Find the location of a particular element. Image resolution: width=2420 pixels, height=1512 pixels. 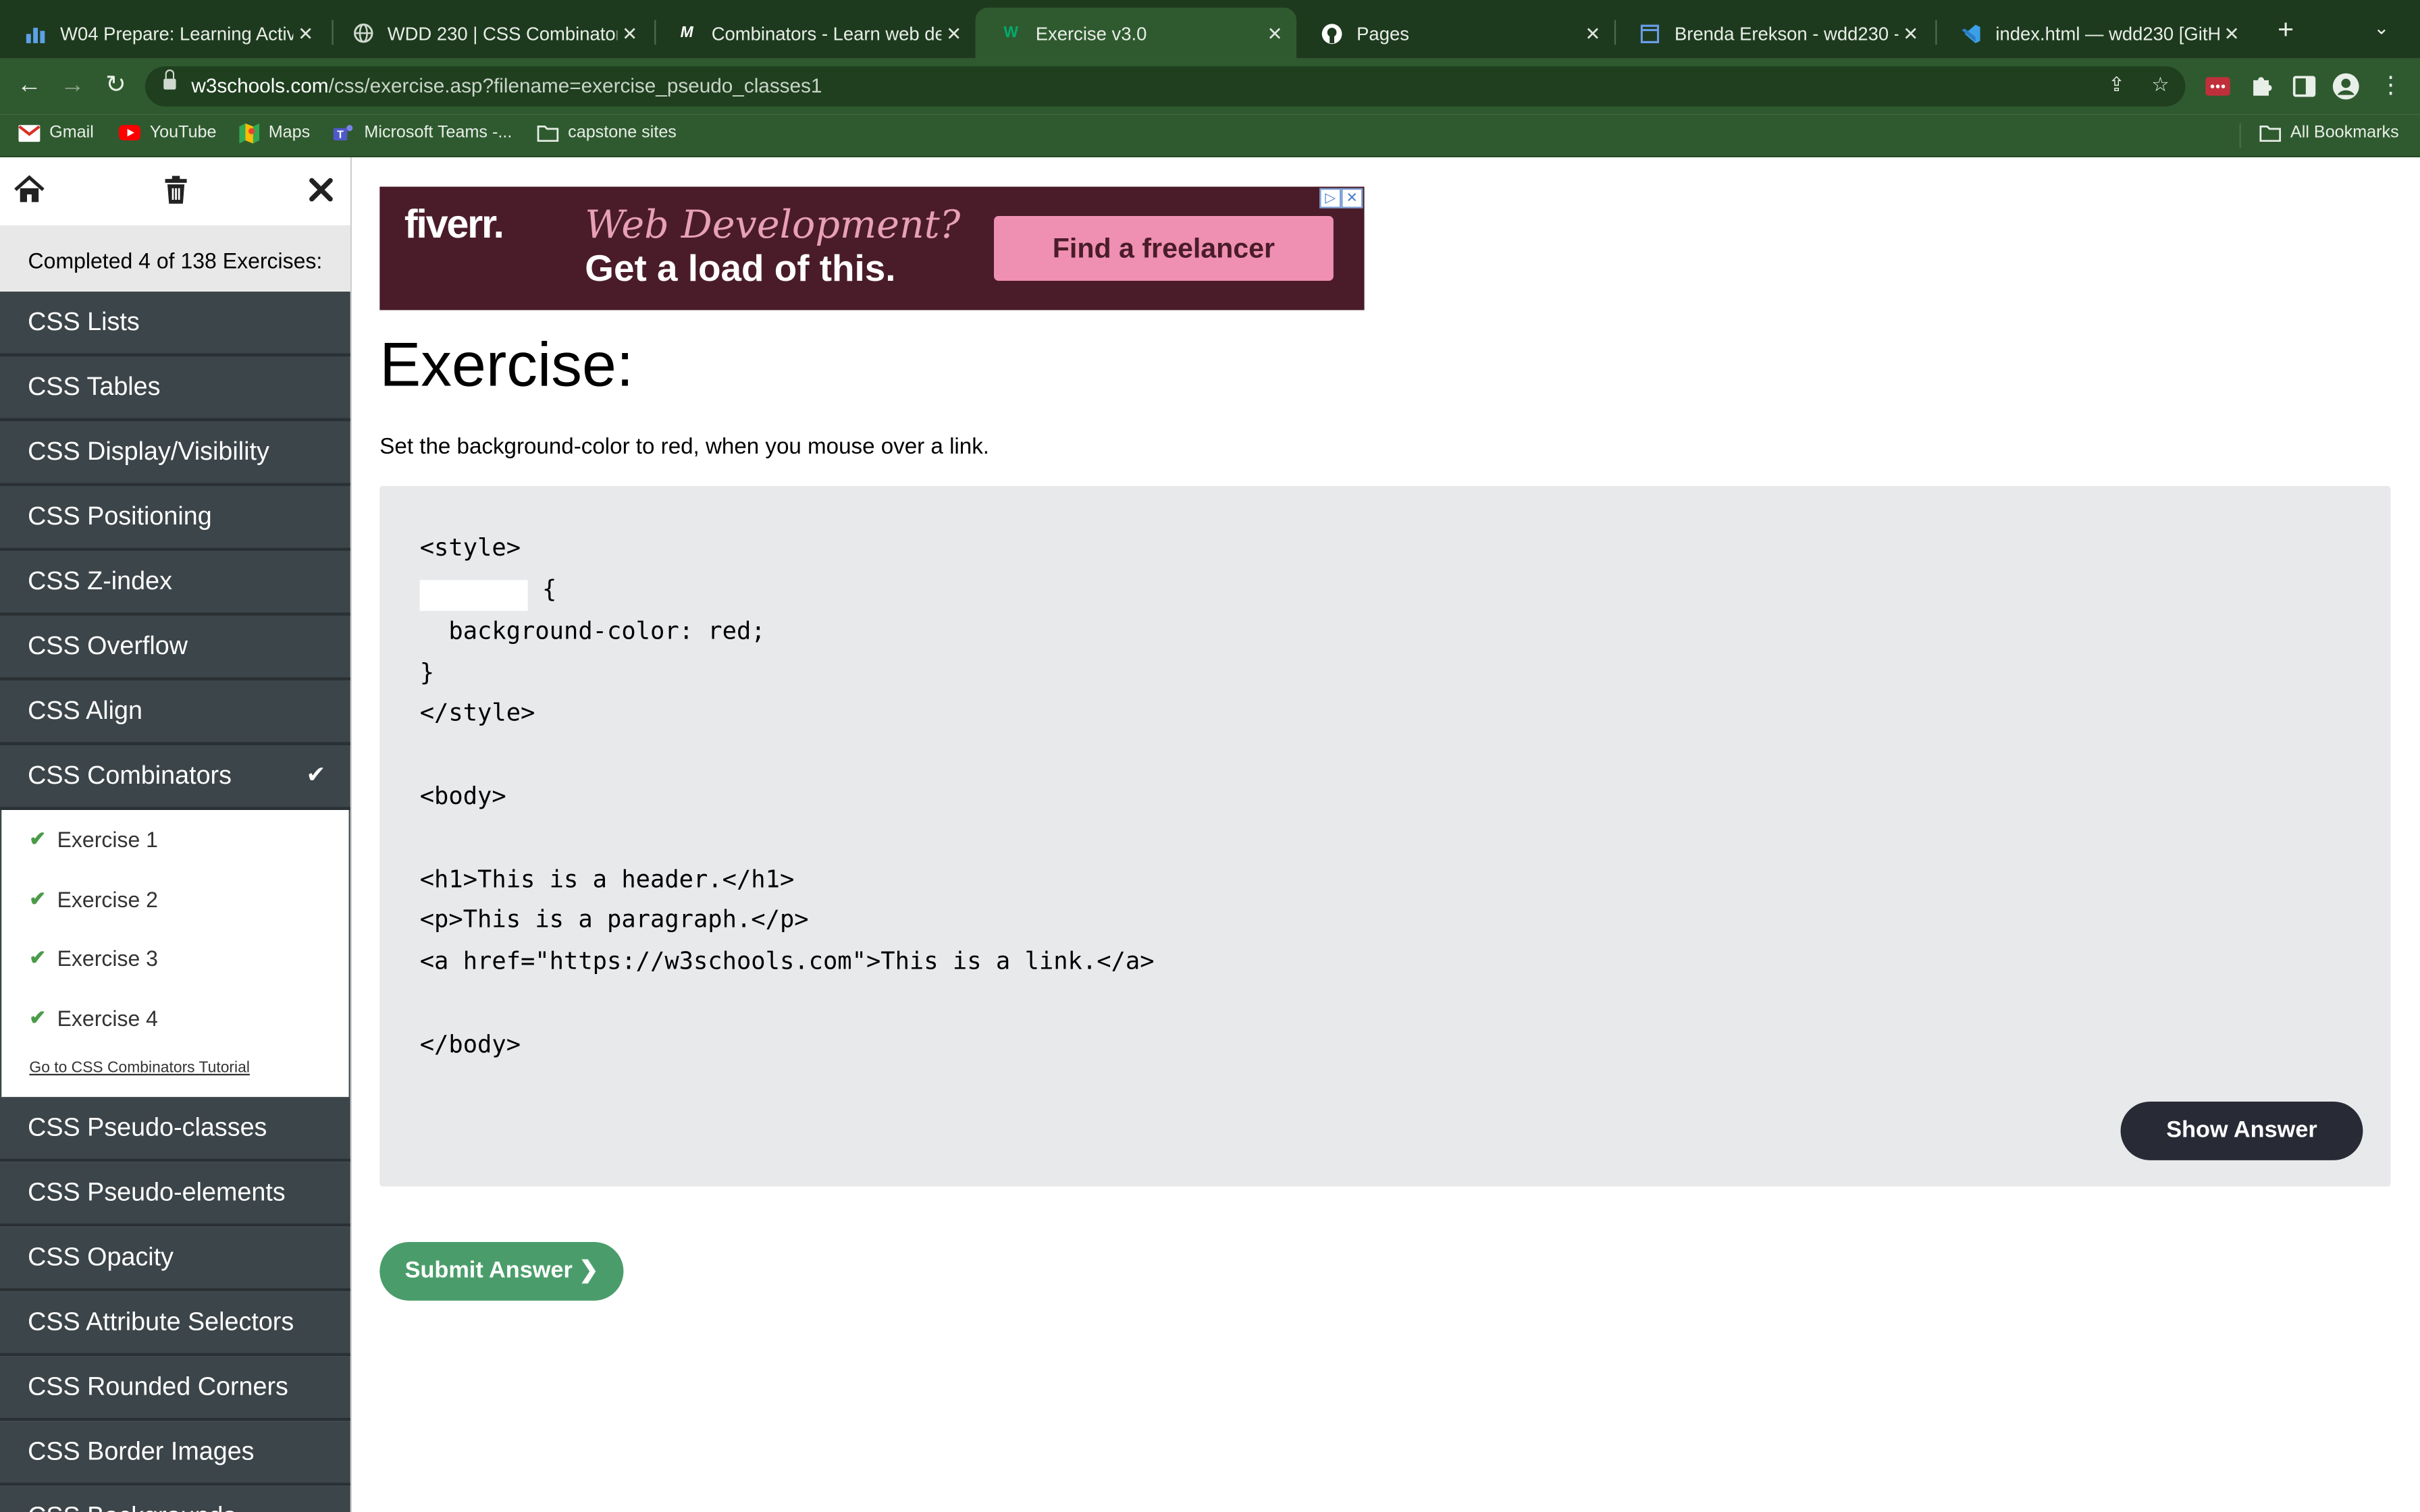

ad-close-icon: ✕ is located at coordinates (1352, 199).